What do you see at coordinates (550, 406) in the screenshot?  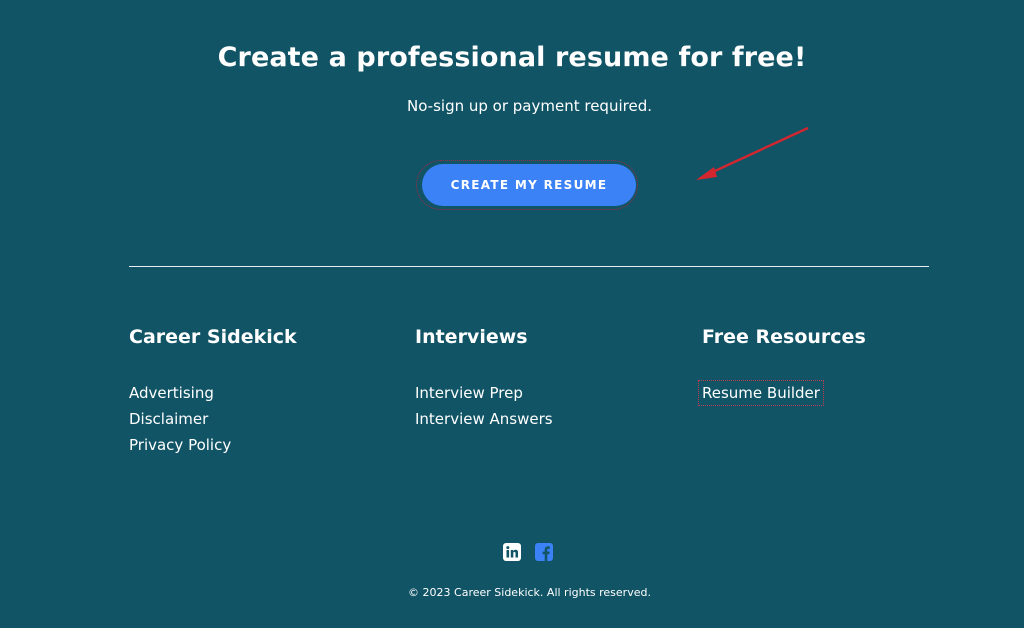 I see `footer-link-list: Interview Prep Interview Answers` at bounding box center [550, 406].